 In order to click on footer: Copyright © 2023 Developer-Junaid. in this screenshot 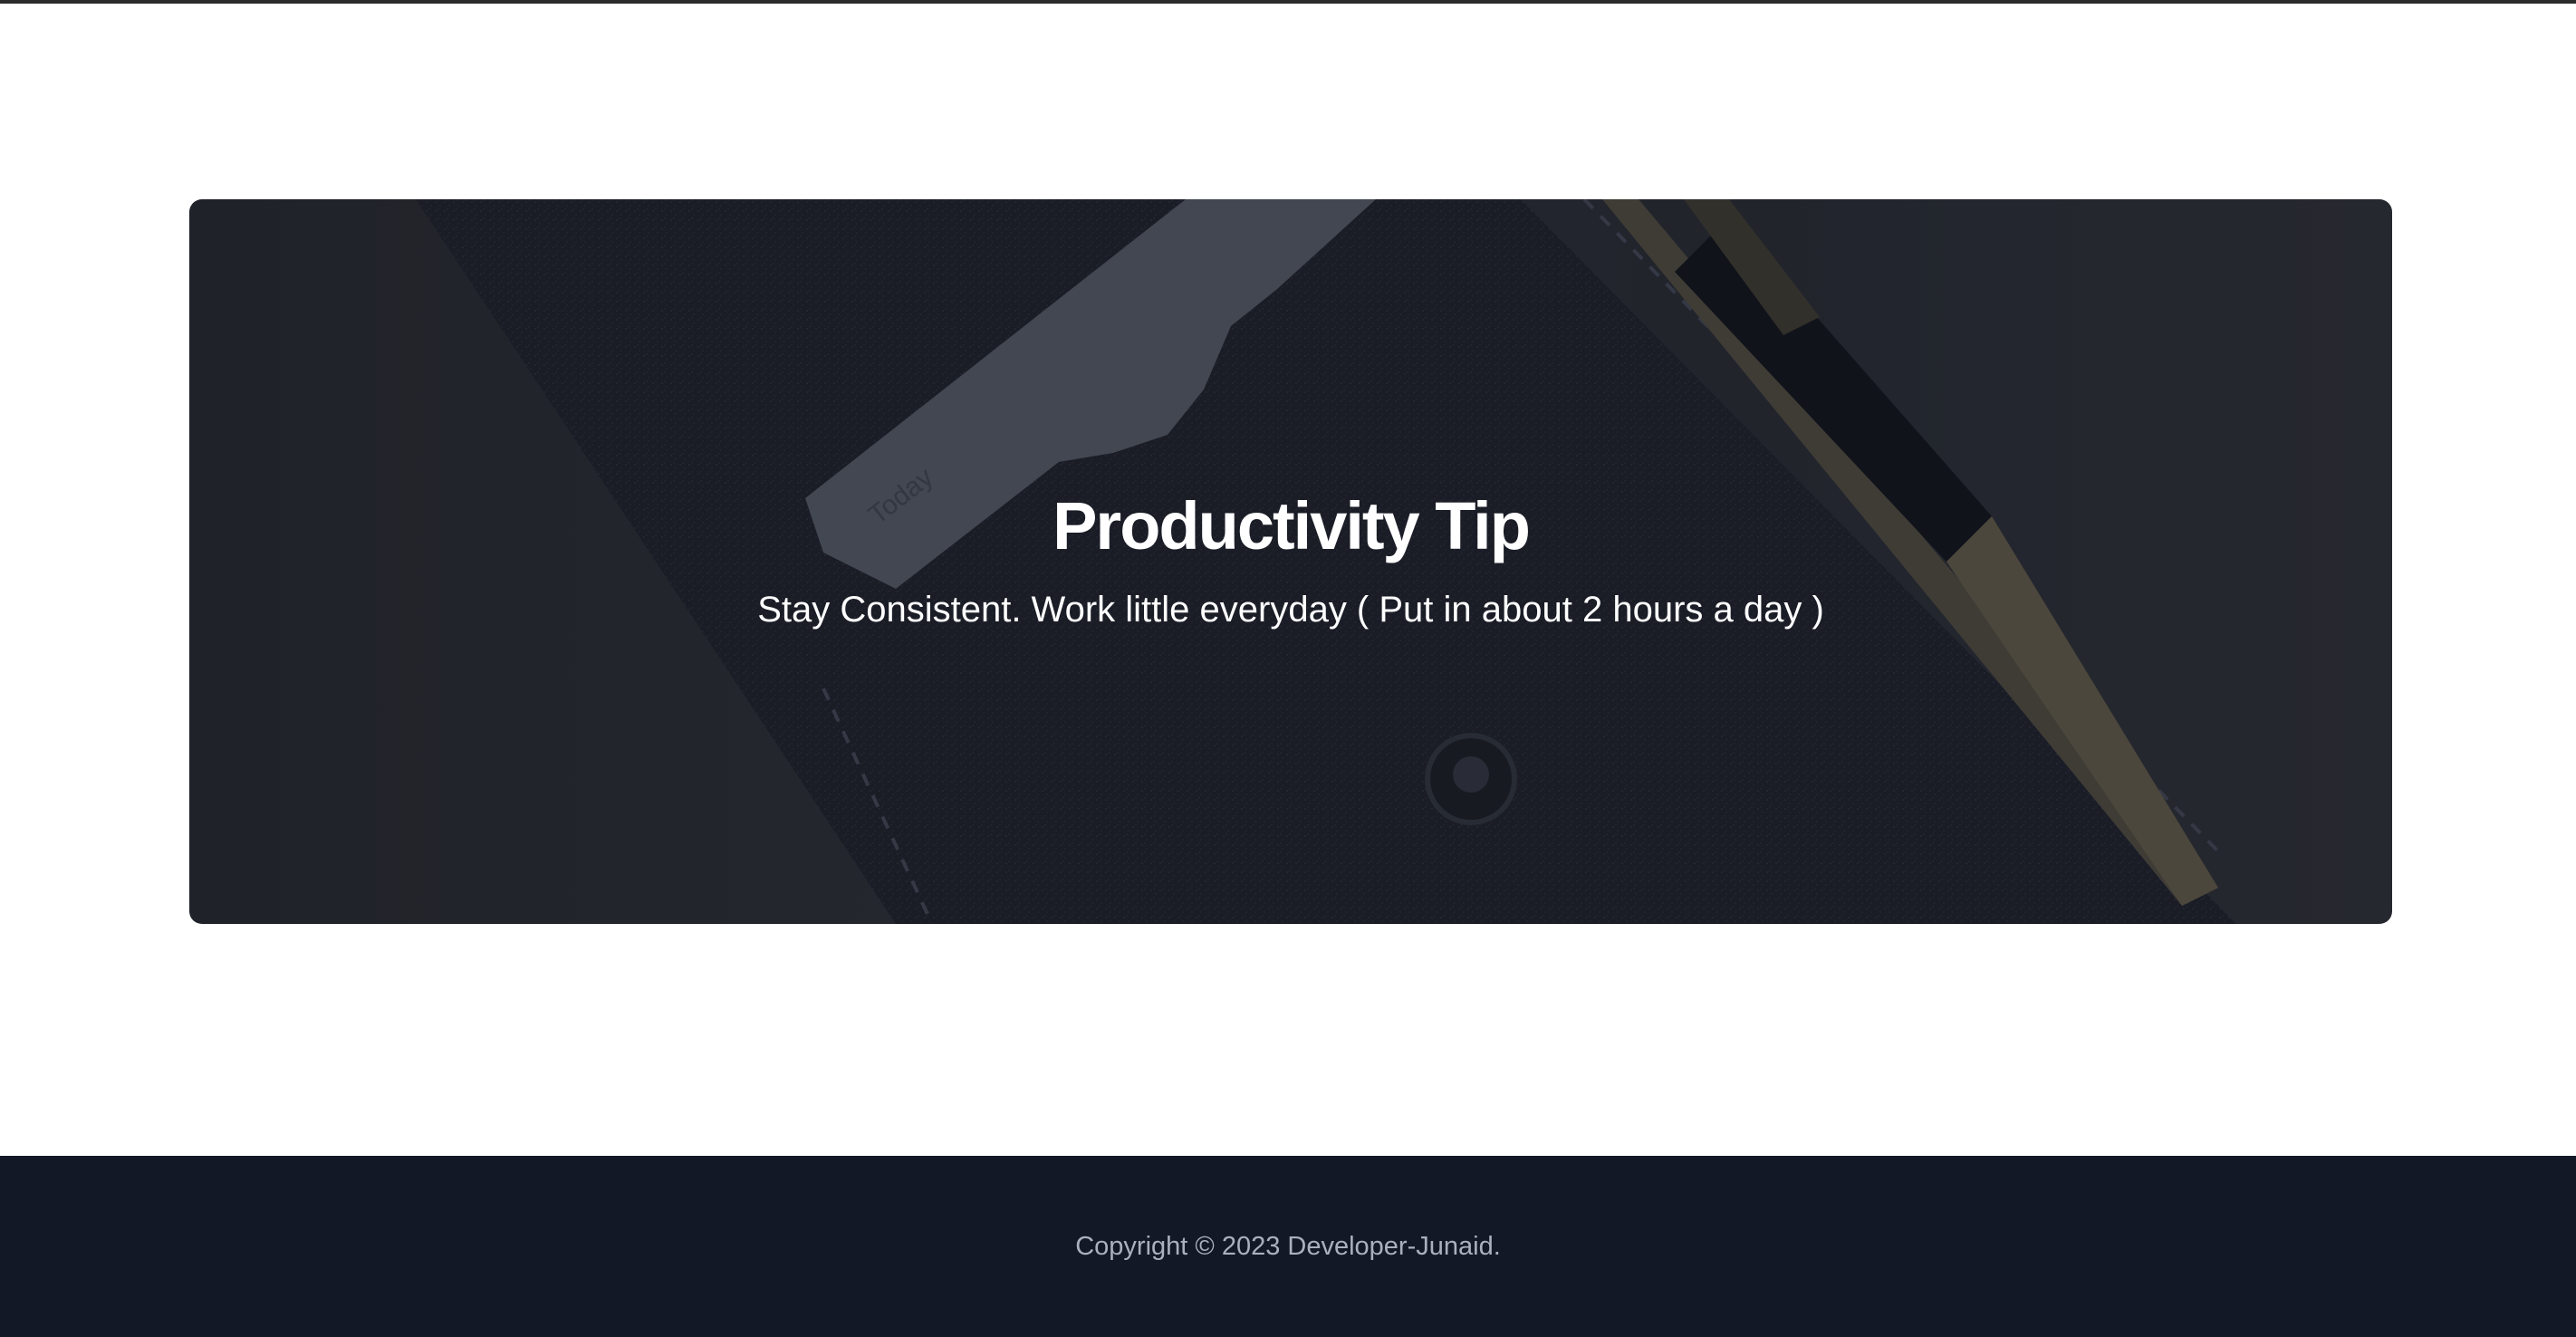, I will do `click(1288, 1246)`.